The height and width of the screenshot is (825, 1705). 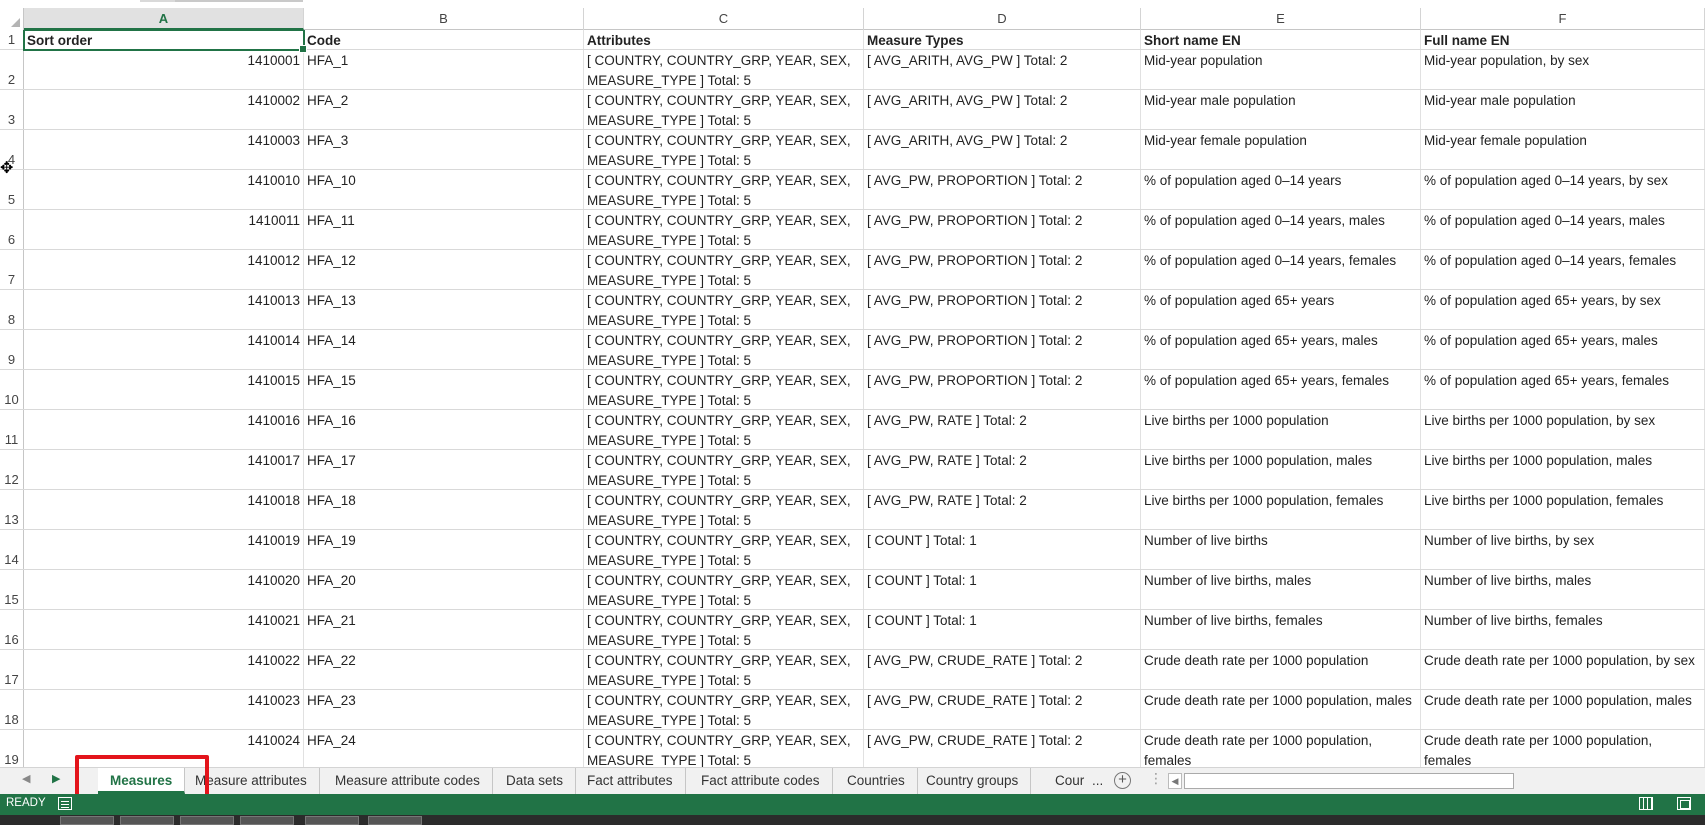 What do you see at coordinates (12, 669) in the screenshot?
I see `row-number: 17` at bounding box center [12, 669].